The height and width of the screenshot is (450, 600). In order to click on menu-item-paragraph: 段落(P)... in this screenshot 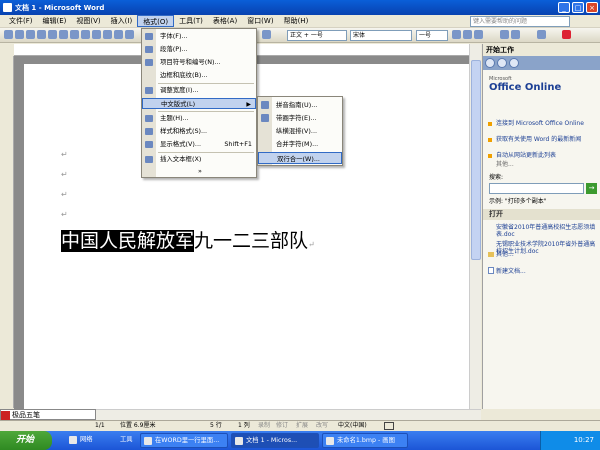, I will do `click(199, 49)`.